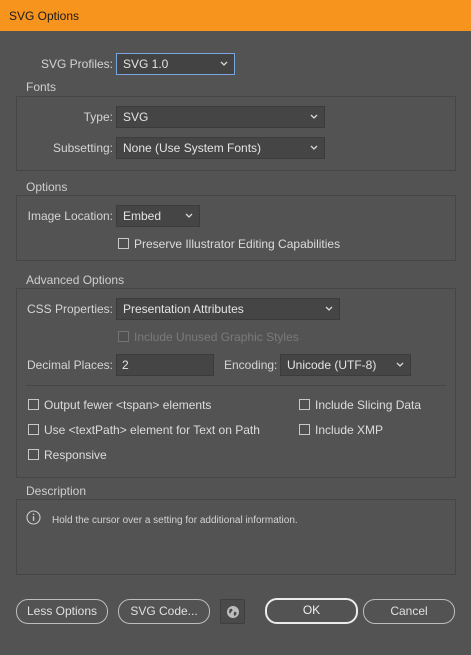 The width and height of the screenshot is (471, 655). What do you see at coordinates (175, 64) in the screenshot?
I see `svg-profiles-select: SVG 1.0` at bounding box center [175, 64].